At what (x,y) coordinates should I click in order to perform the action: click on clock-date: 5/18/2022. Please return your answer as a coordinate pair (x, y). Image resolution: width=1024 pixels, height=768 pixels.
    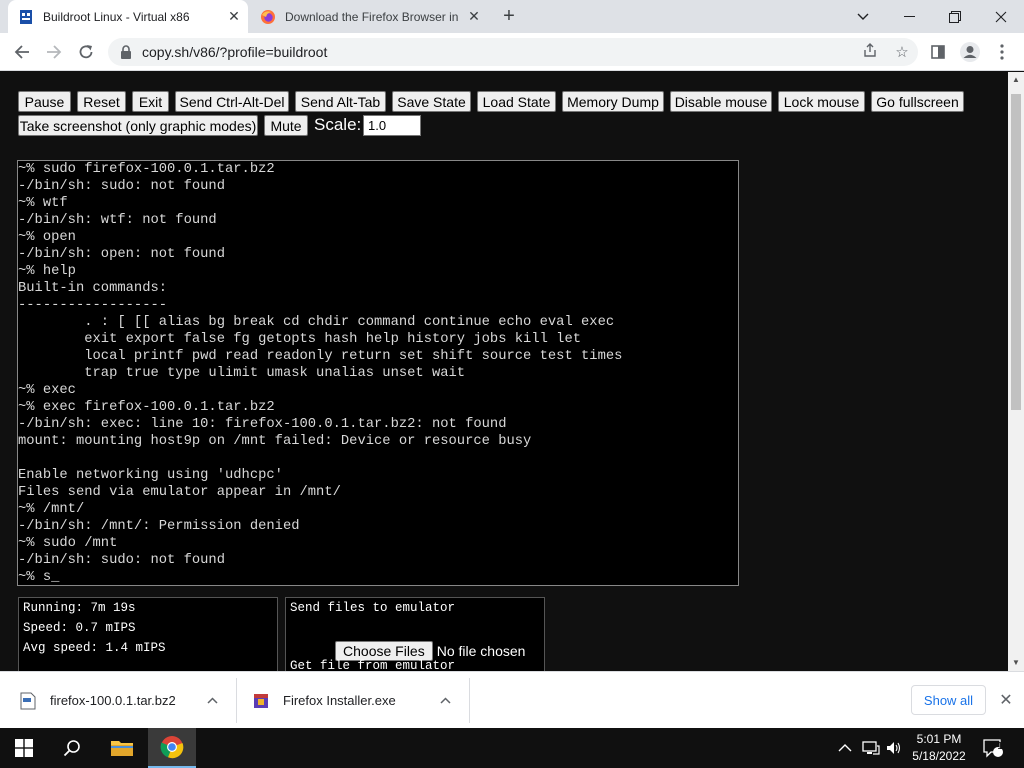
    Looking at the image, I should click on (939, 756).